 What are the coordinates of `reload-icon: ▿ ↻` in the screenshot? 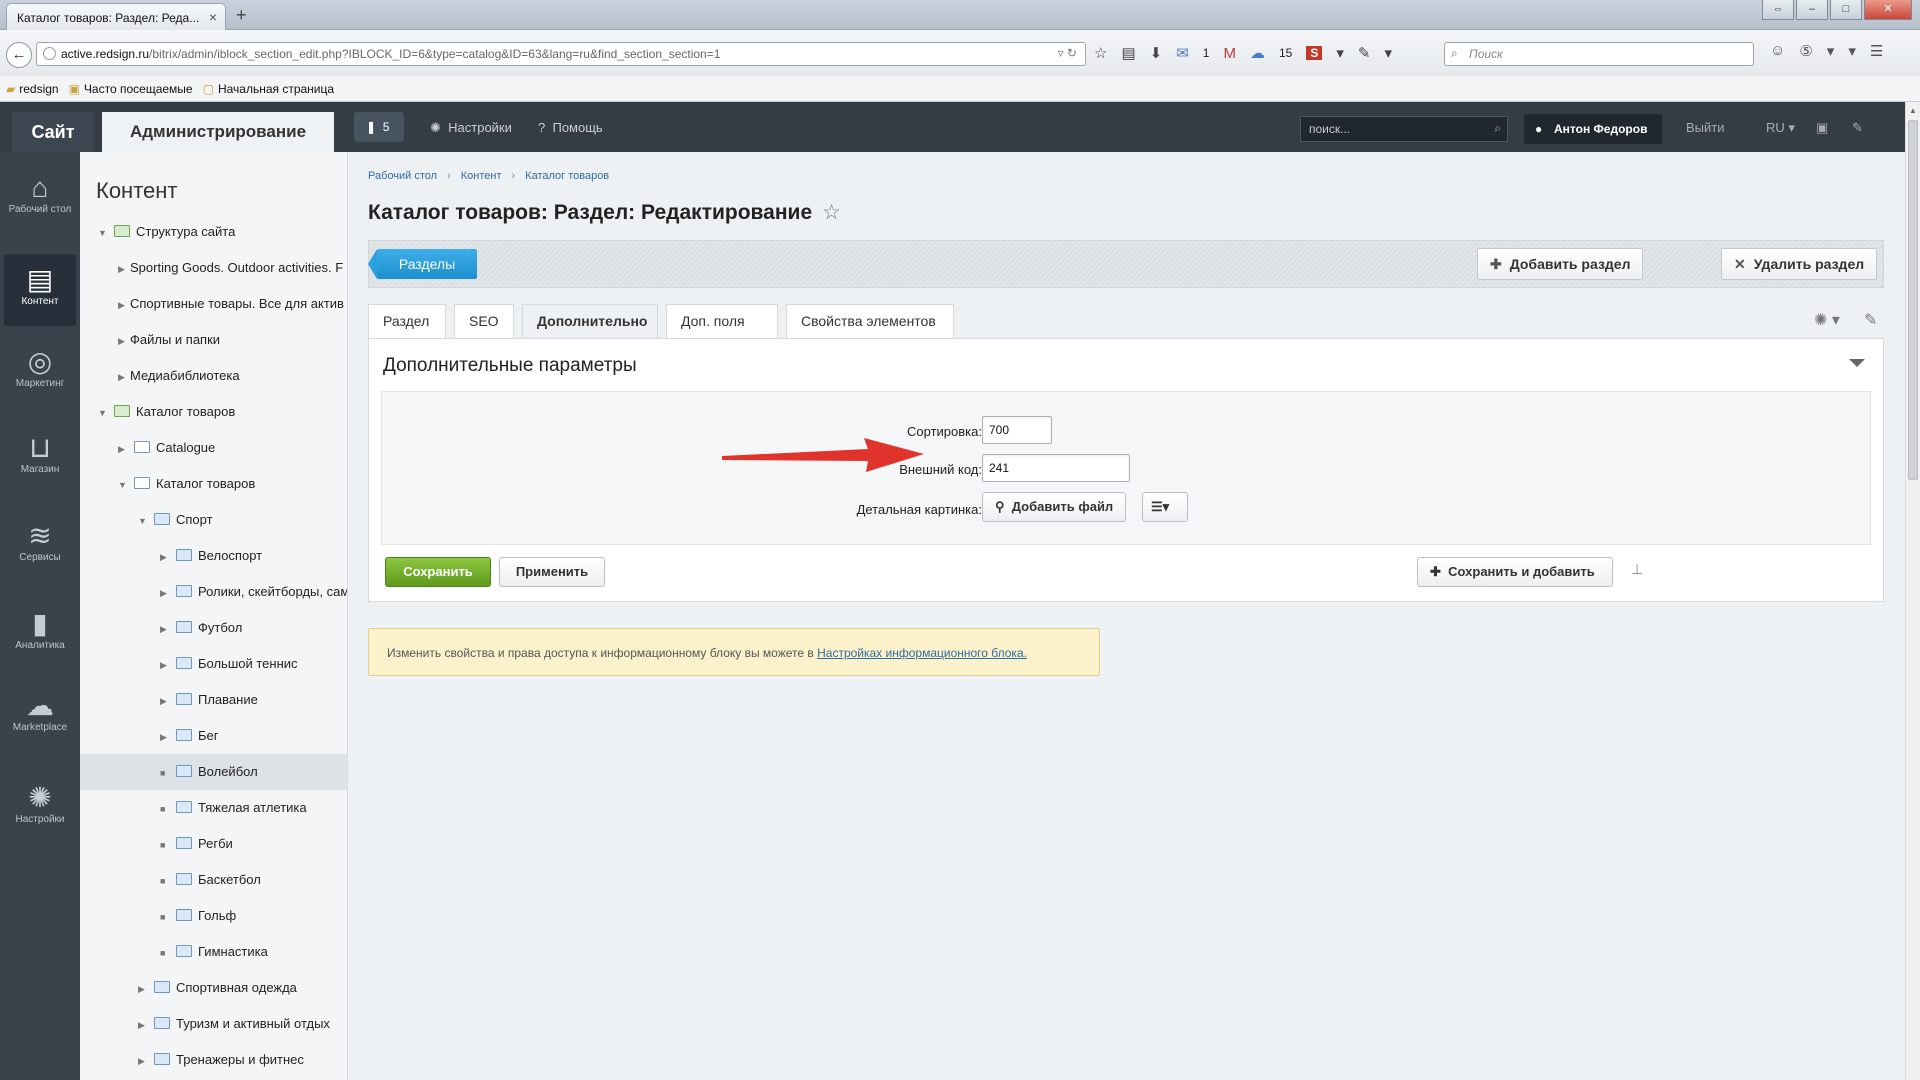 It's located at (1067, 53).